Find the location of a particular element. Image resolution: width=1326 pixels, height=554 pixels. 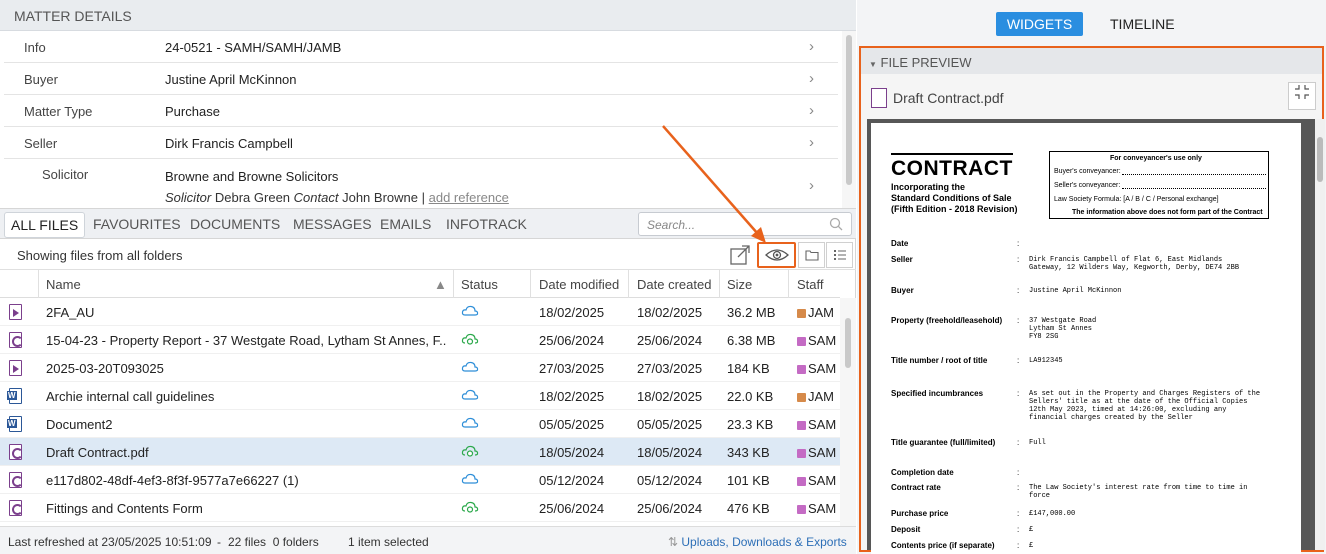

collapse-triangle-icon: ▼ is located at coordinates (873, 64).